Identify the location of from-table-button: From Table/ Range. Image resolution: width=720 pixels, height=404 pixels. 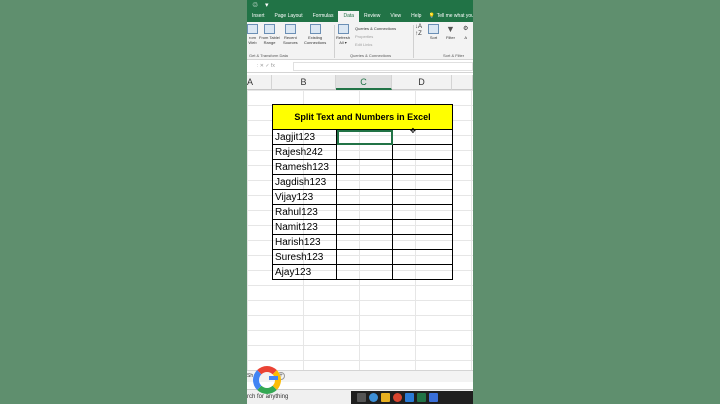
(269, 34).